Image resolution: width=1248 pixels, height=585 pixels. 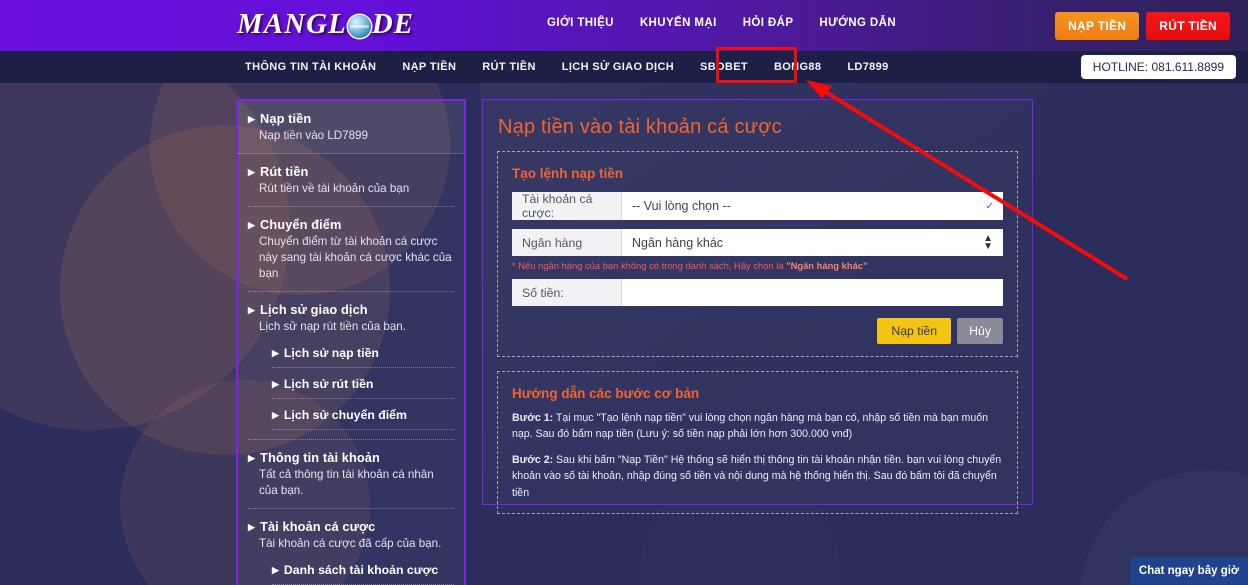 I want to click on submit-deposit-button: Nạp tiền, so click(x=914, y=331).